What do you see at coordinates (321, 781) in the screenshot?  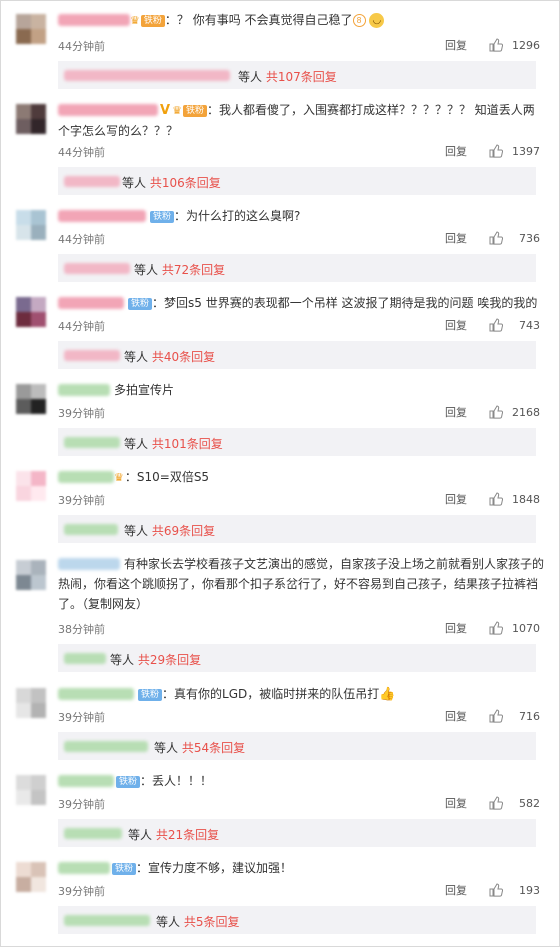 I see `comment-content: 铁粉 ：丢人！！！` at bounding box center [321, 781].